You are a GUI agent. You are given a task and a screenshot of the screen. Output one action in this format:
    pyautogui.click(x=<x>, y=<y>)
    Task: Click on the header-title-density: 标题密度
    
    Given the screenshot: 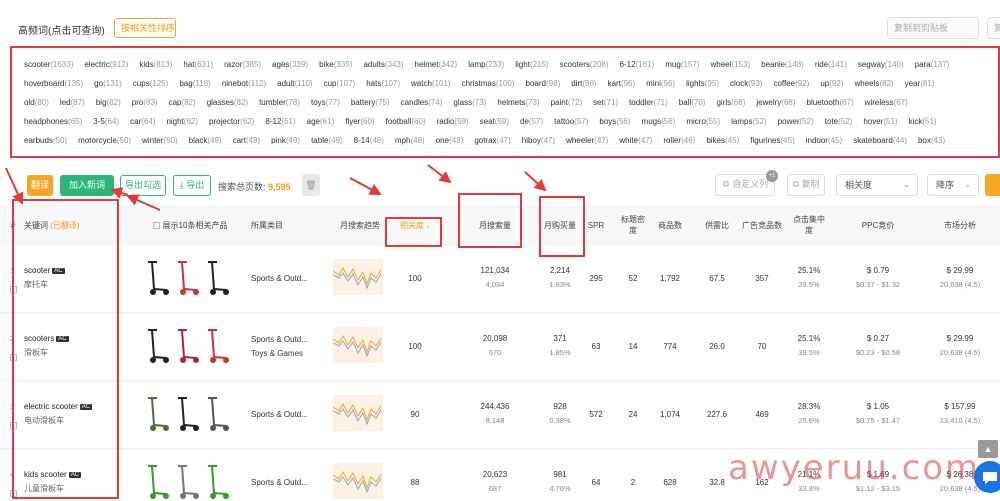 What is the action you would take?
    pyautogui.click(x=633, y=225)
    